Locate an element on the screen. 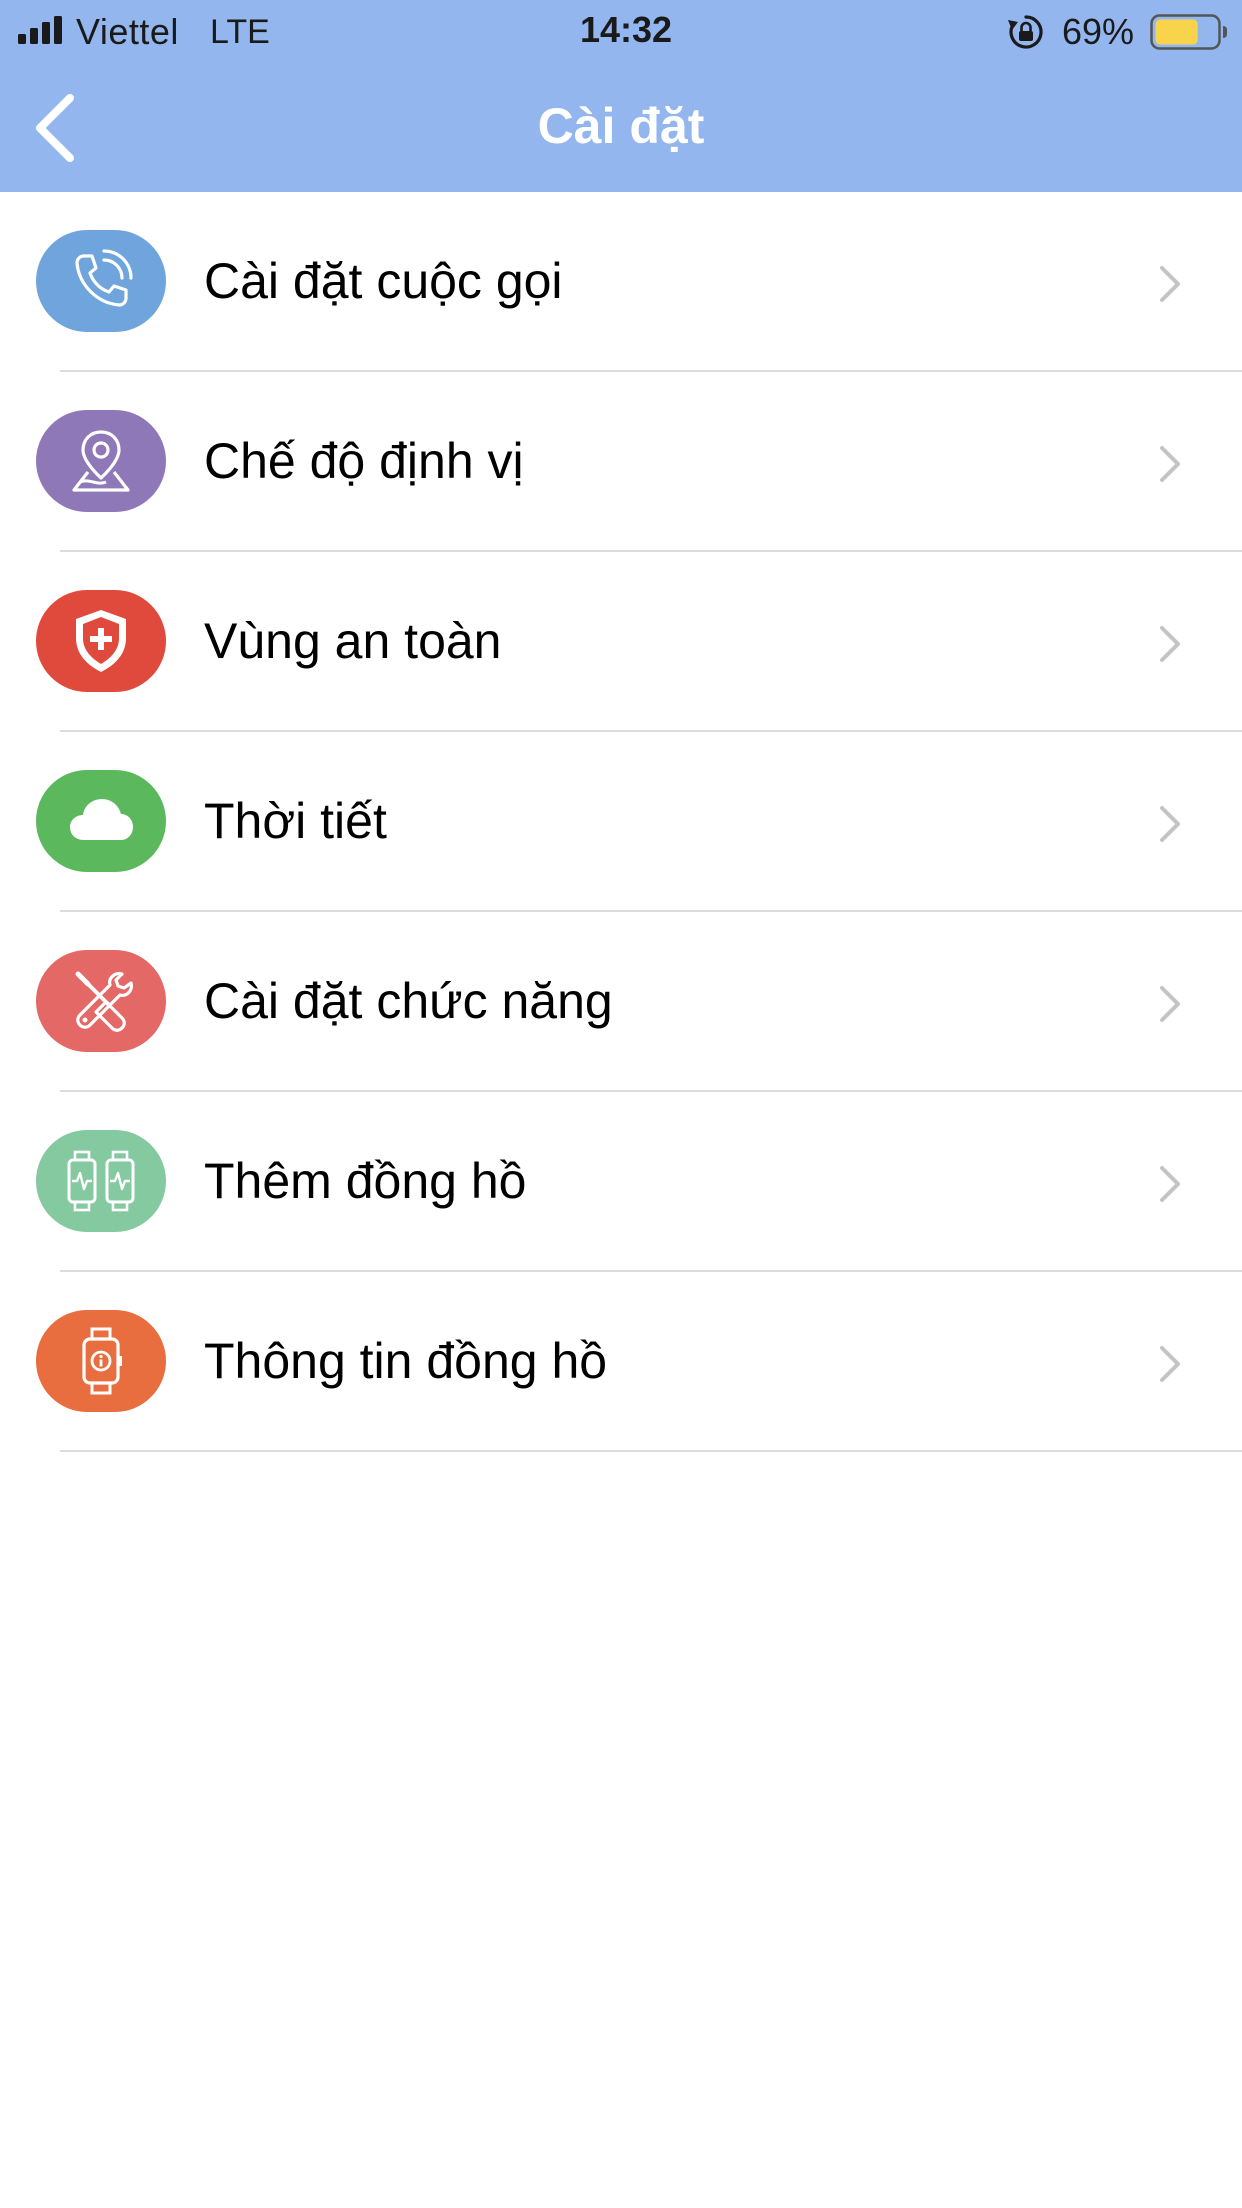  menu-item-weather: Thời tiết is located at coordinates (621, 822).